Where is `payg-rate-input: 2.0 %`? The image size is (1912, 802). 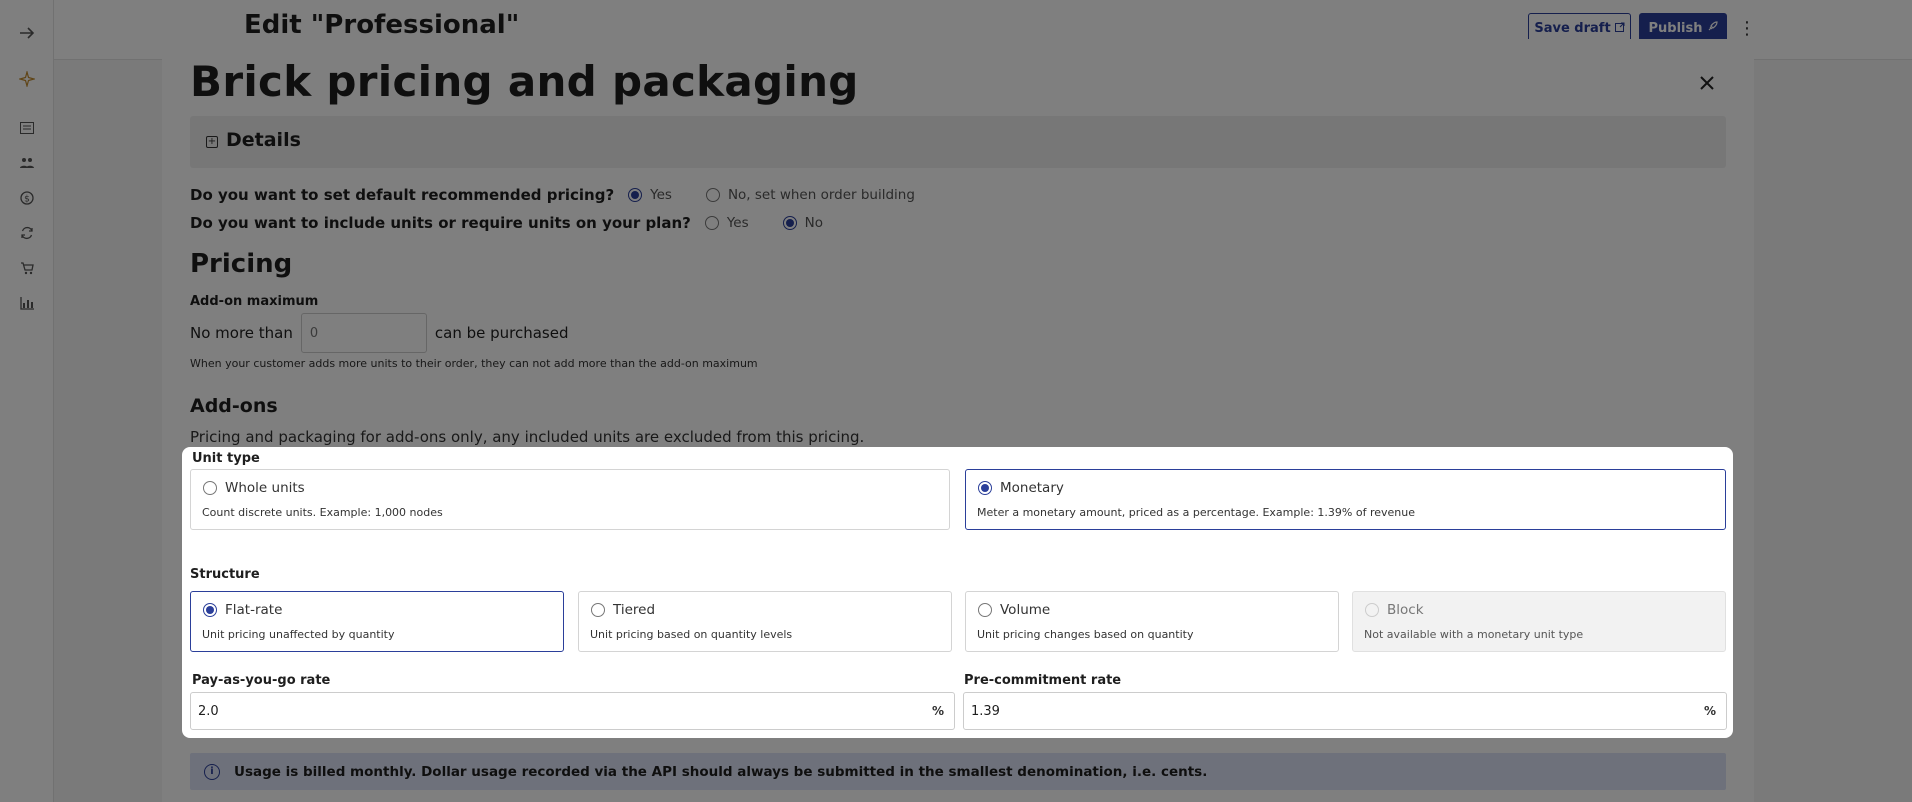 payg-rate-input: 2.0 % is located at coordinates (572, 711).